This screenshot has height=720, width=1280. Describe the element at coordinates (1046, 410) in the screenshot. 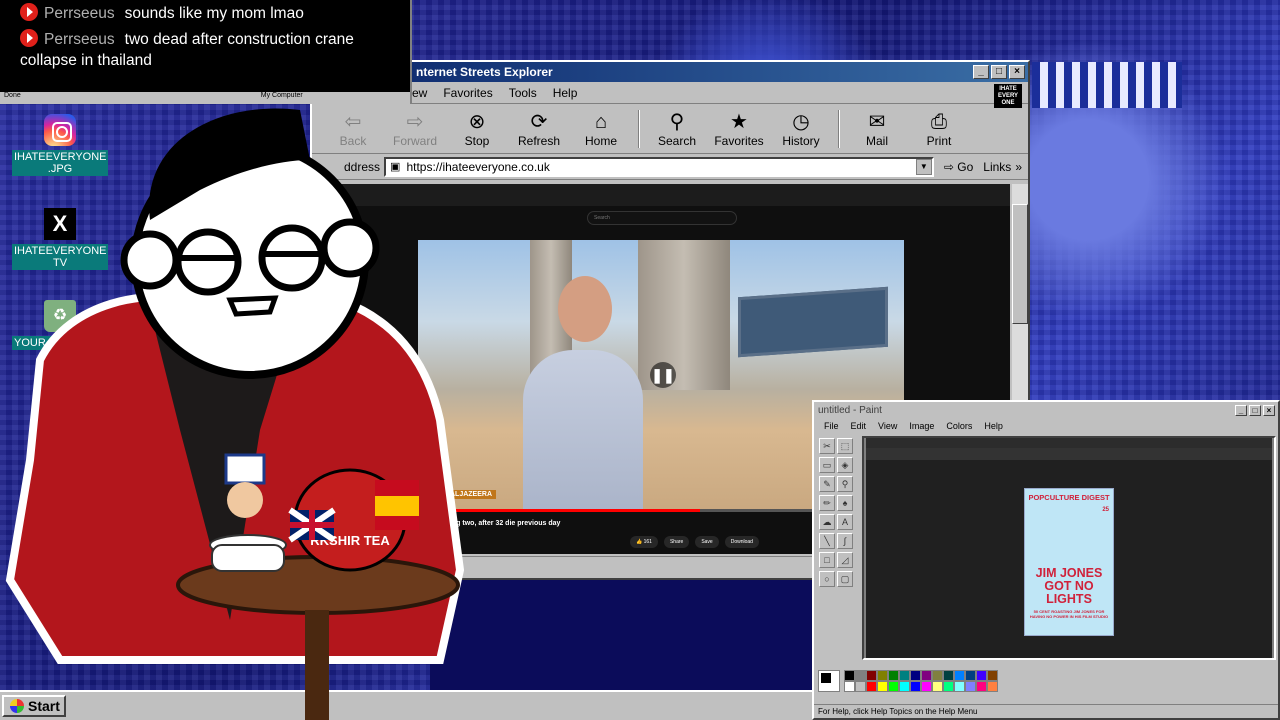

I see `paint-titlebar: untitled - Paint _ □ ×` at that location.